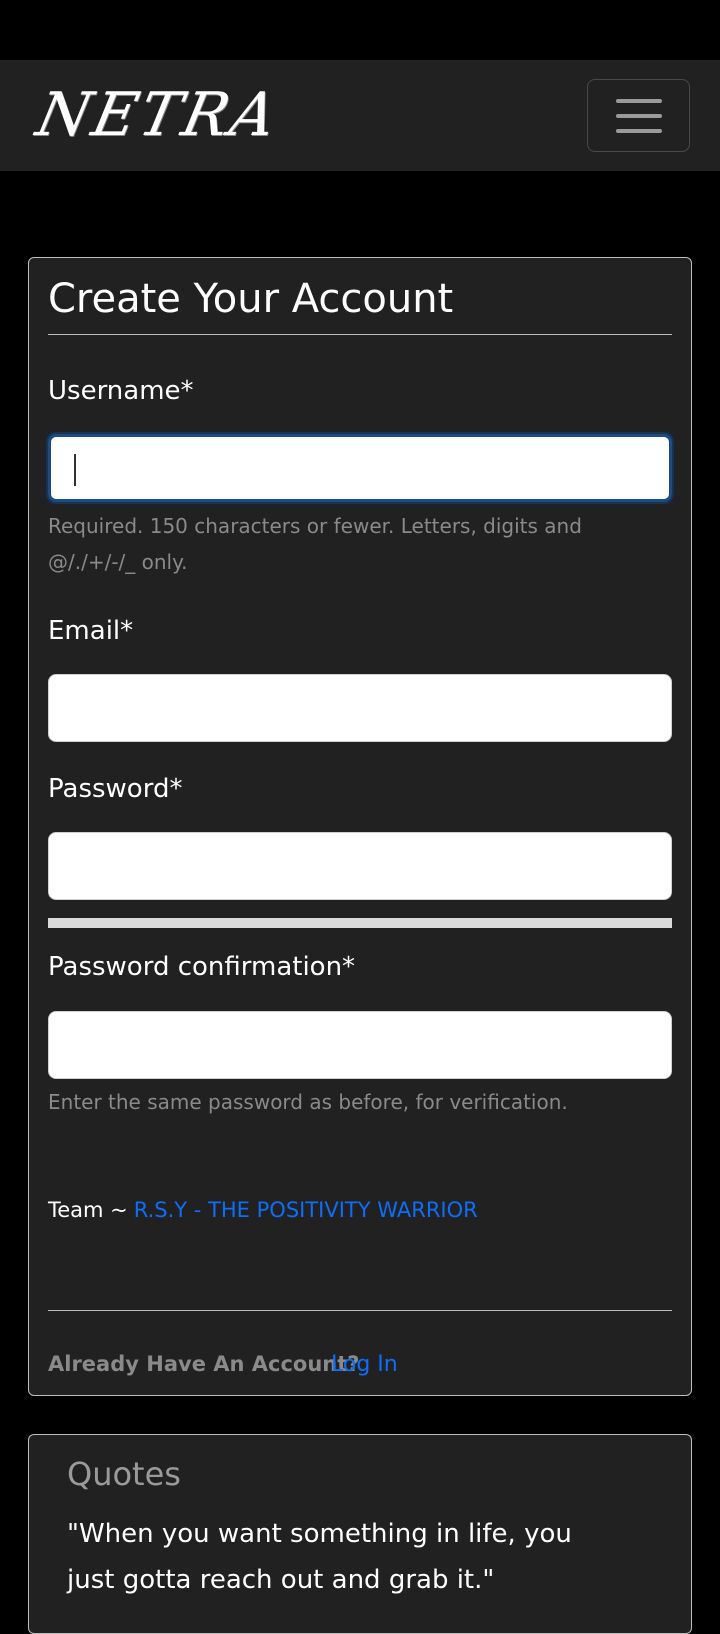 Image resolution: width=720 pixels, height=1634 pixels. Describe the element at coordinates (360, 708) in the screenshot. I see `email-input` at that location.